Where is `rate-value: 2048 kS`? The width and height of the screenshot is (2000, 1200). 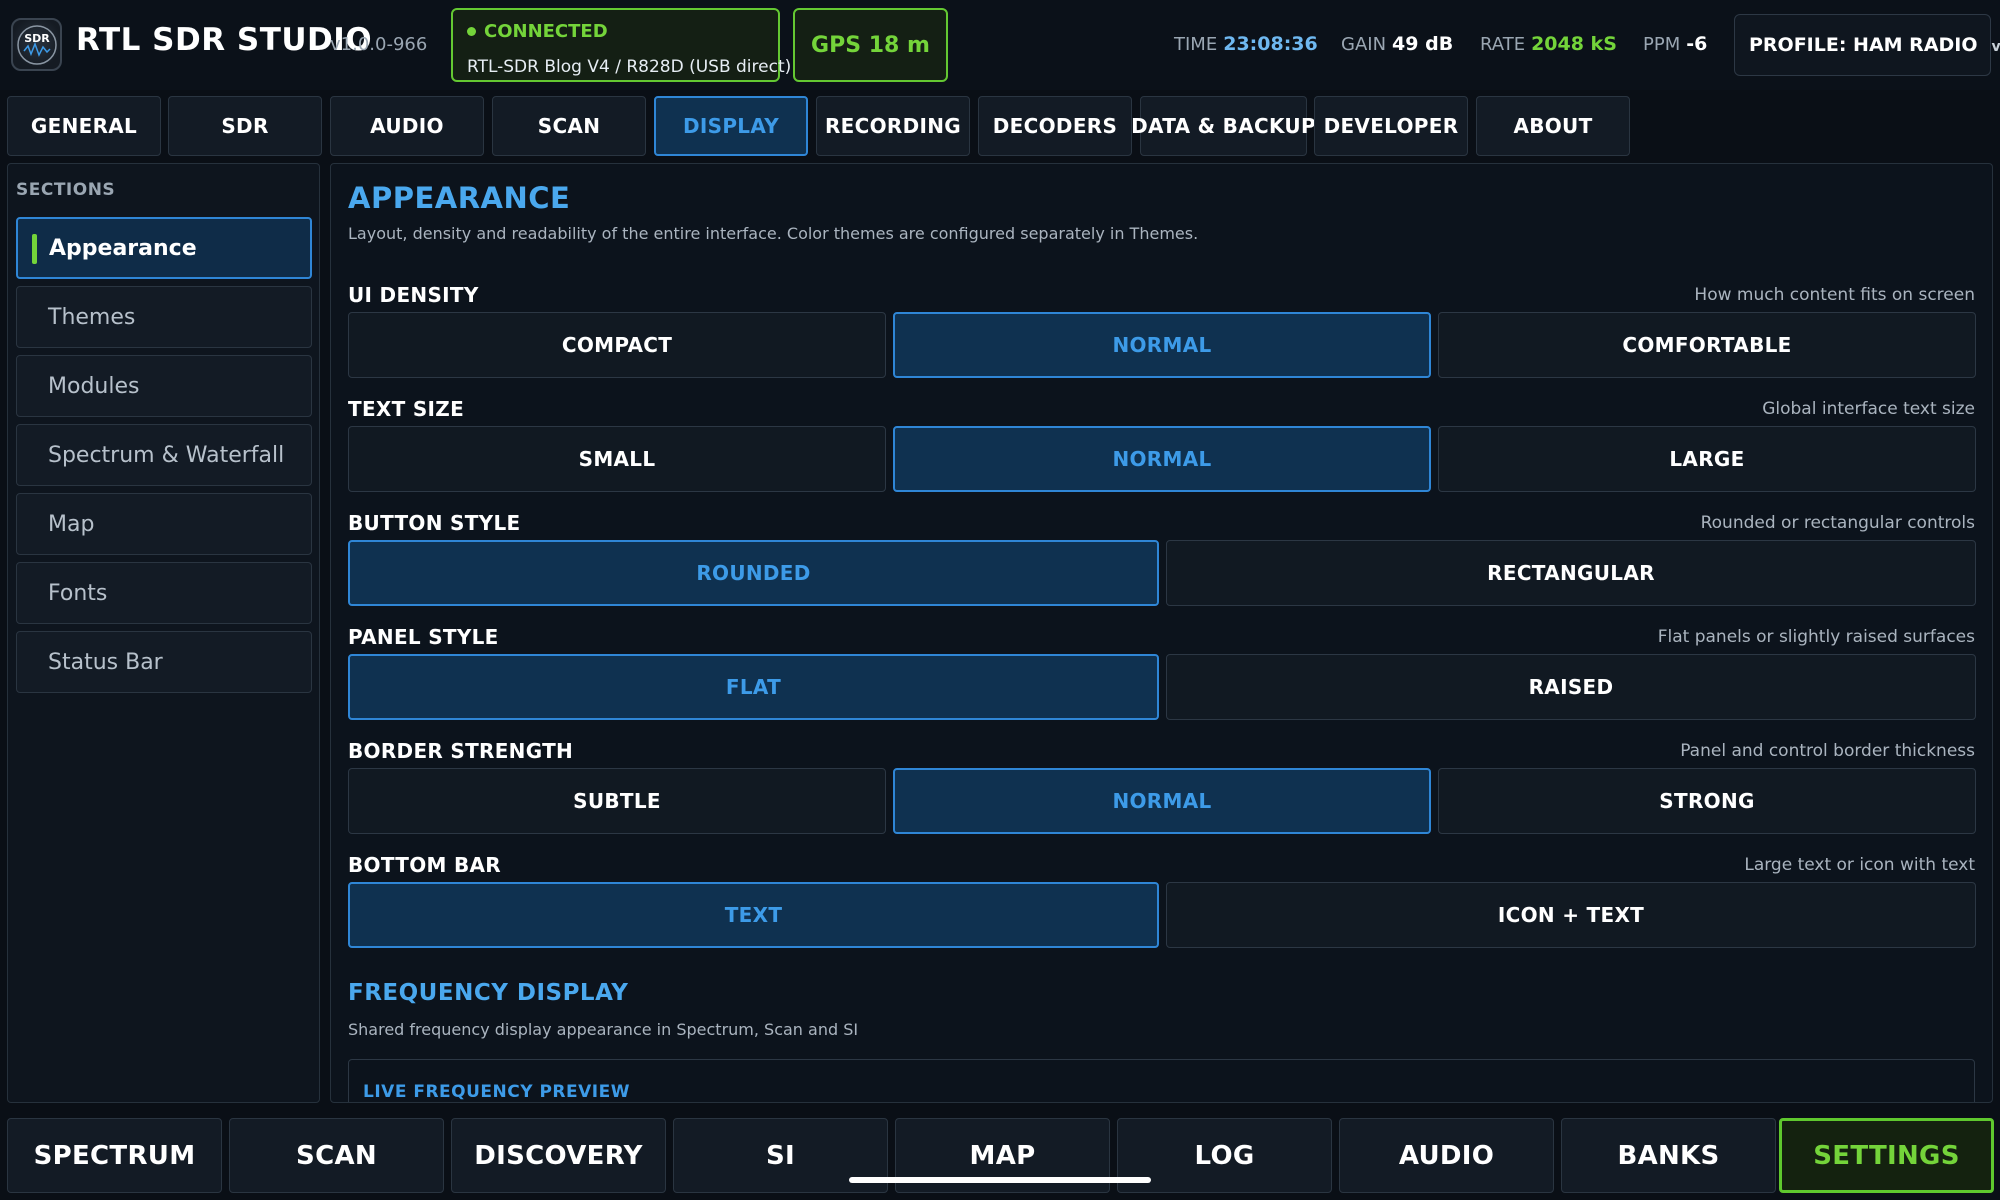
rate-value: 2048 kS is located at coordinates (1574, 44).